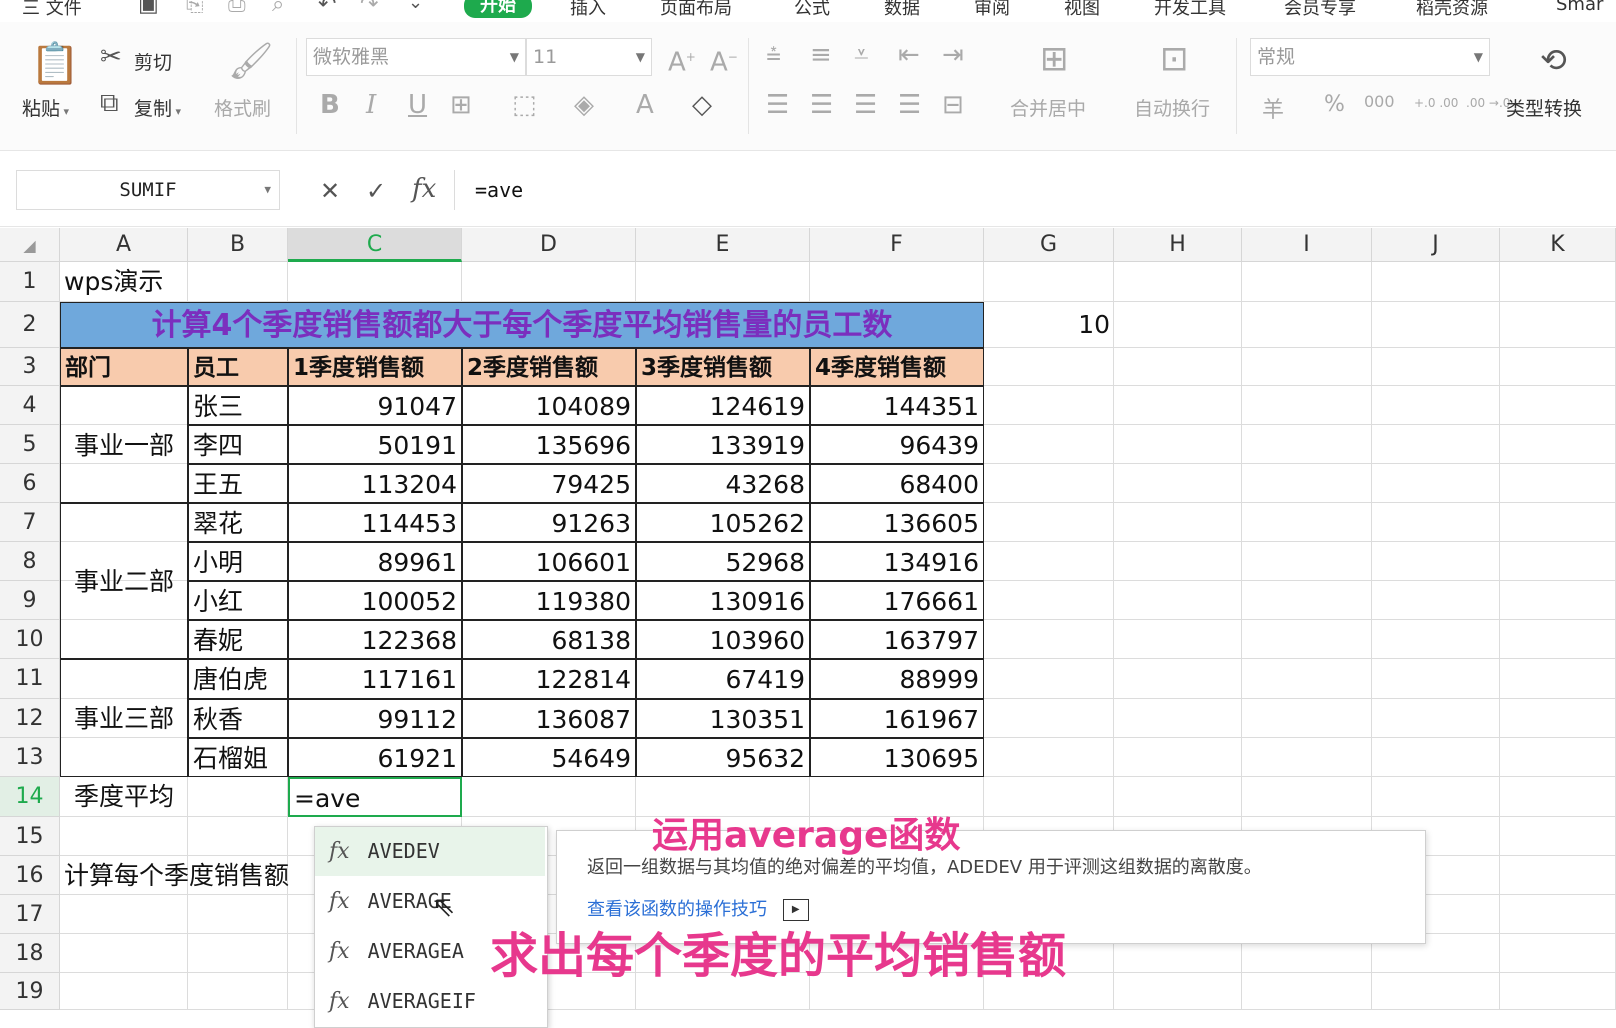 Image resolution: width=1616 pixels, height=1028 pixels. What do you see at coordinates (1049, 325) in the screenshot?
I see `cell-g2: 10` at bounding box center [1049, 325].